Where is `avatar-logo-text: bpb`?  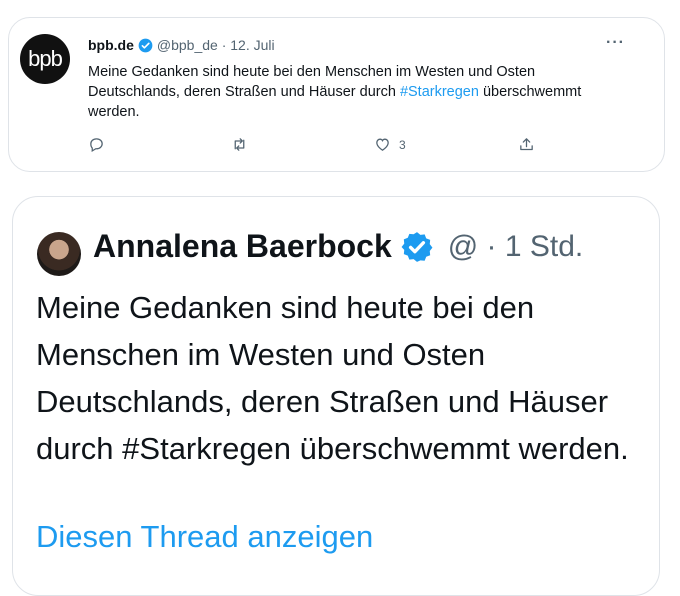 avatar-logo-text: bpb is located at coordinates (45, 58).